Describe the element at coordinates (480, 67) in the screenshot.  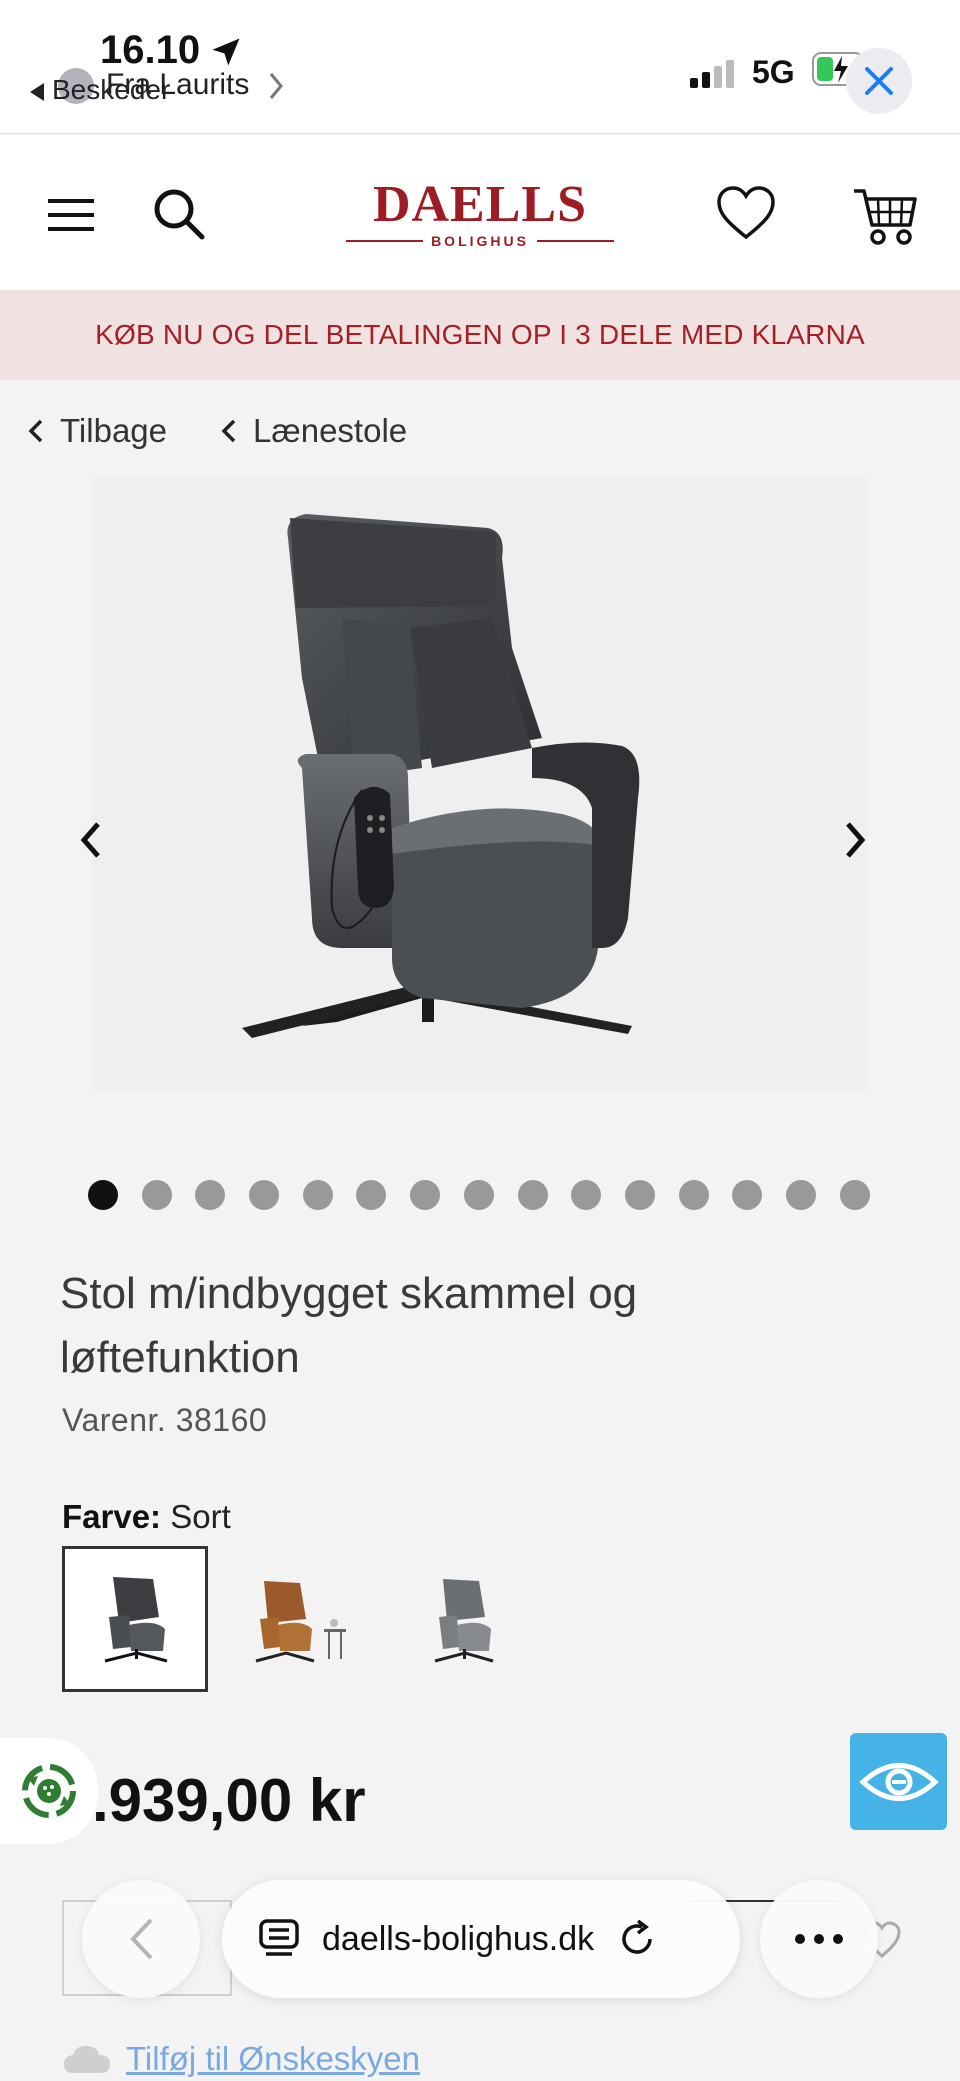
I see `status-bar: 16.10 Beskeder Fra Laurits 5G` at that location.